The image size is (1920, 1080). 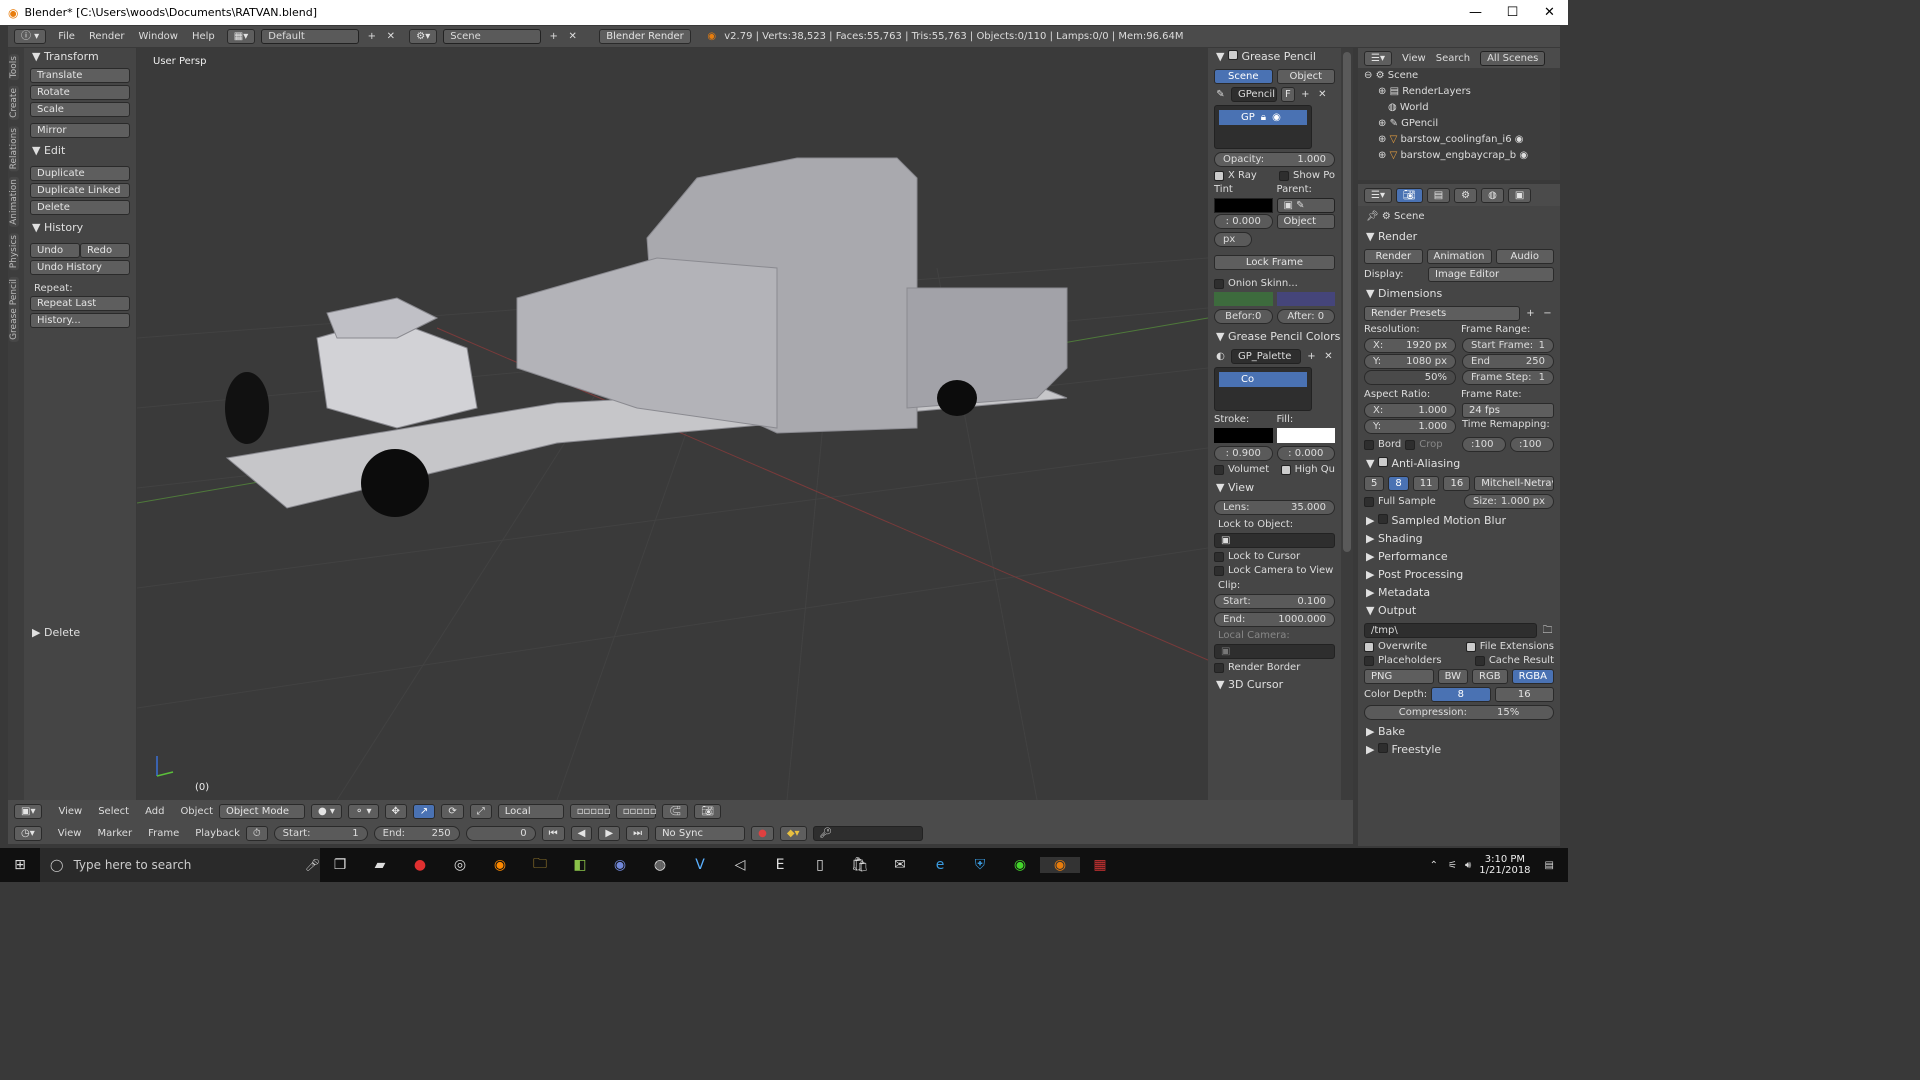 What do you see at coordinates (424, 811) in the screenshot?
I see `translate-manipulator: ↗` at bounding box center [424, 811].